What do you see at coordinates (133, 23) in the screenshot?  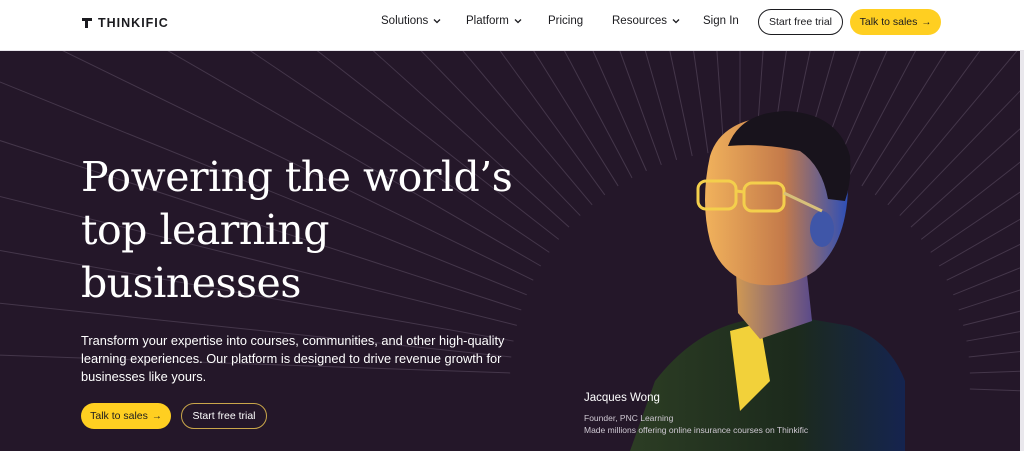 I see `logo-text: THINKIFIC` at bounding box center [133, 23].